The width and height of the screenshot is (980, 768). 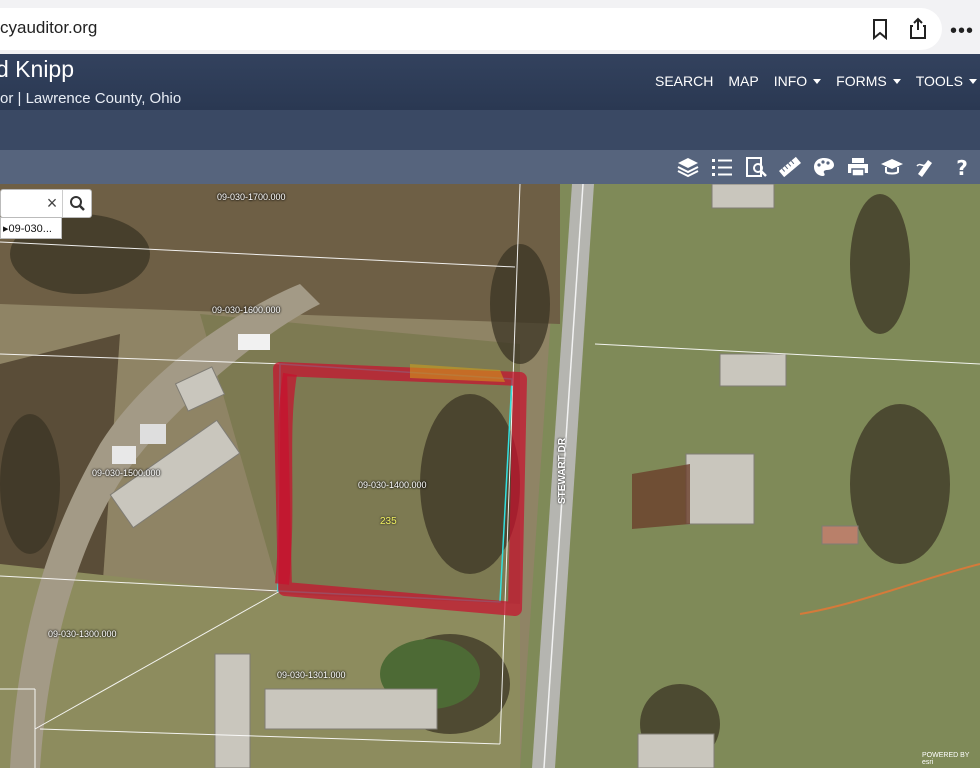 I want to click on site-subtitle: or | Lawrence County, Ohio, so click(x=91, y=98).